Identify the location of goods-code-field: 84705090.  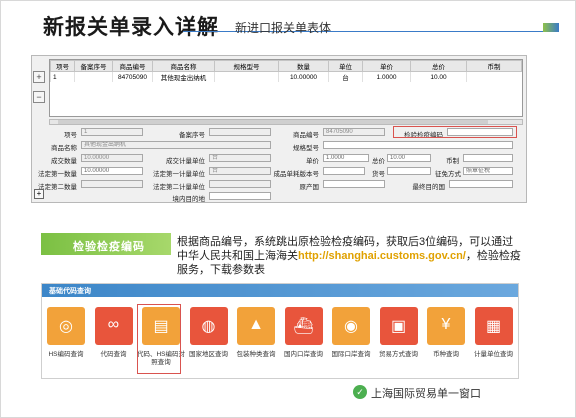
(354, 132).